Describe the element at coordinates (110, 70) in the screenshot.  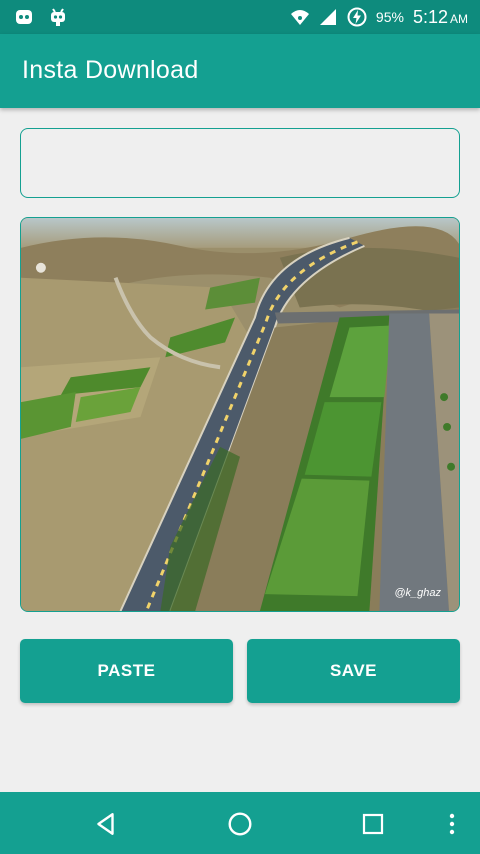
I see `app-title: Insta Download` at that location.